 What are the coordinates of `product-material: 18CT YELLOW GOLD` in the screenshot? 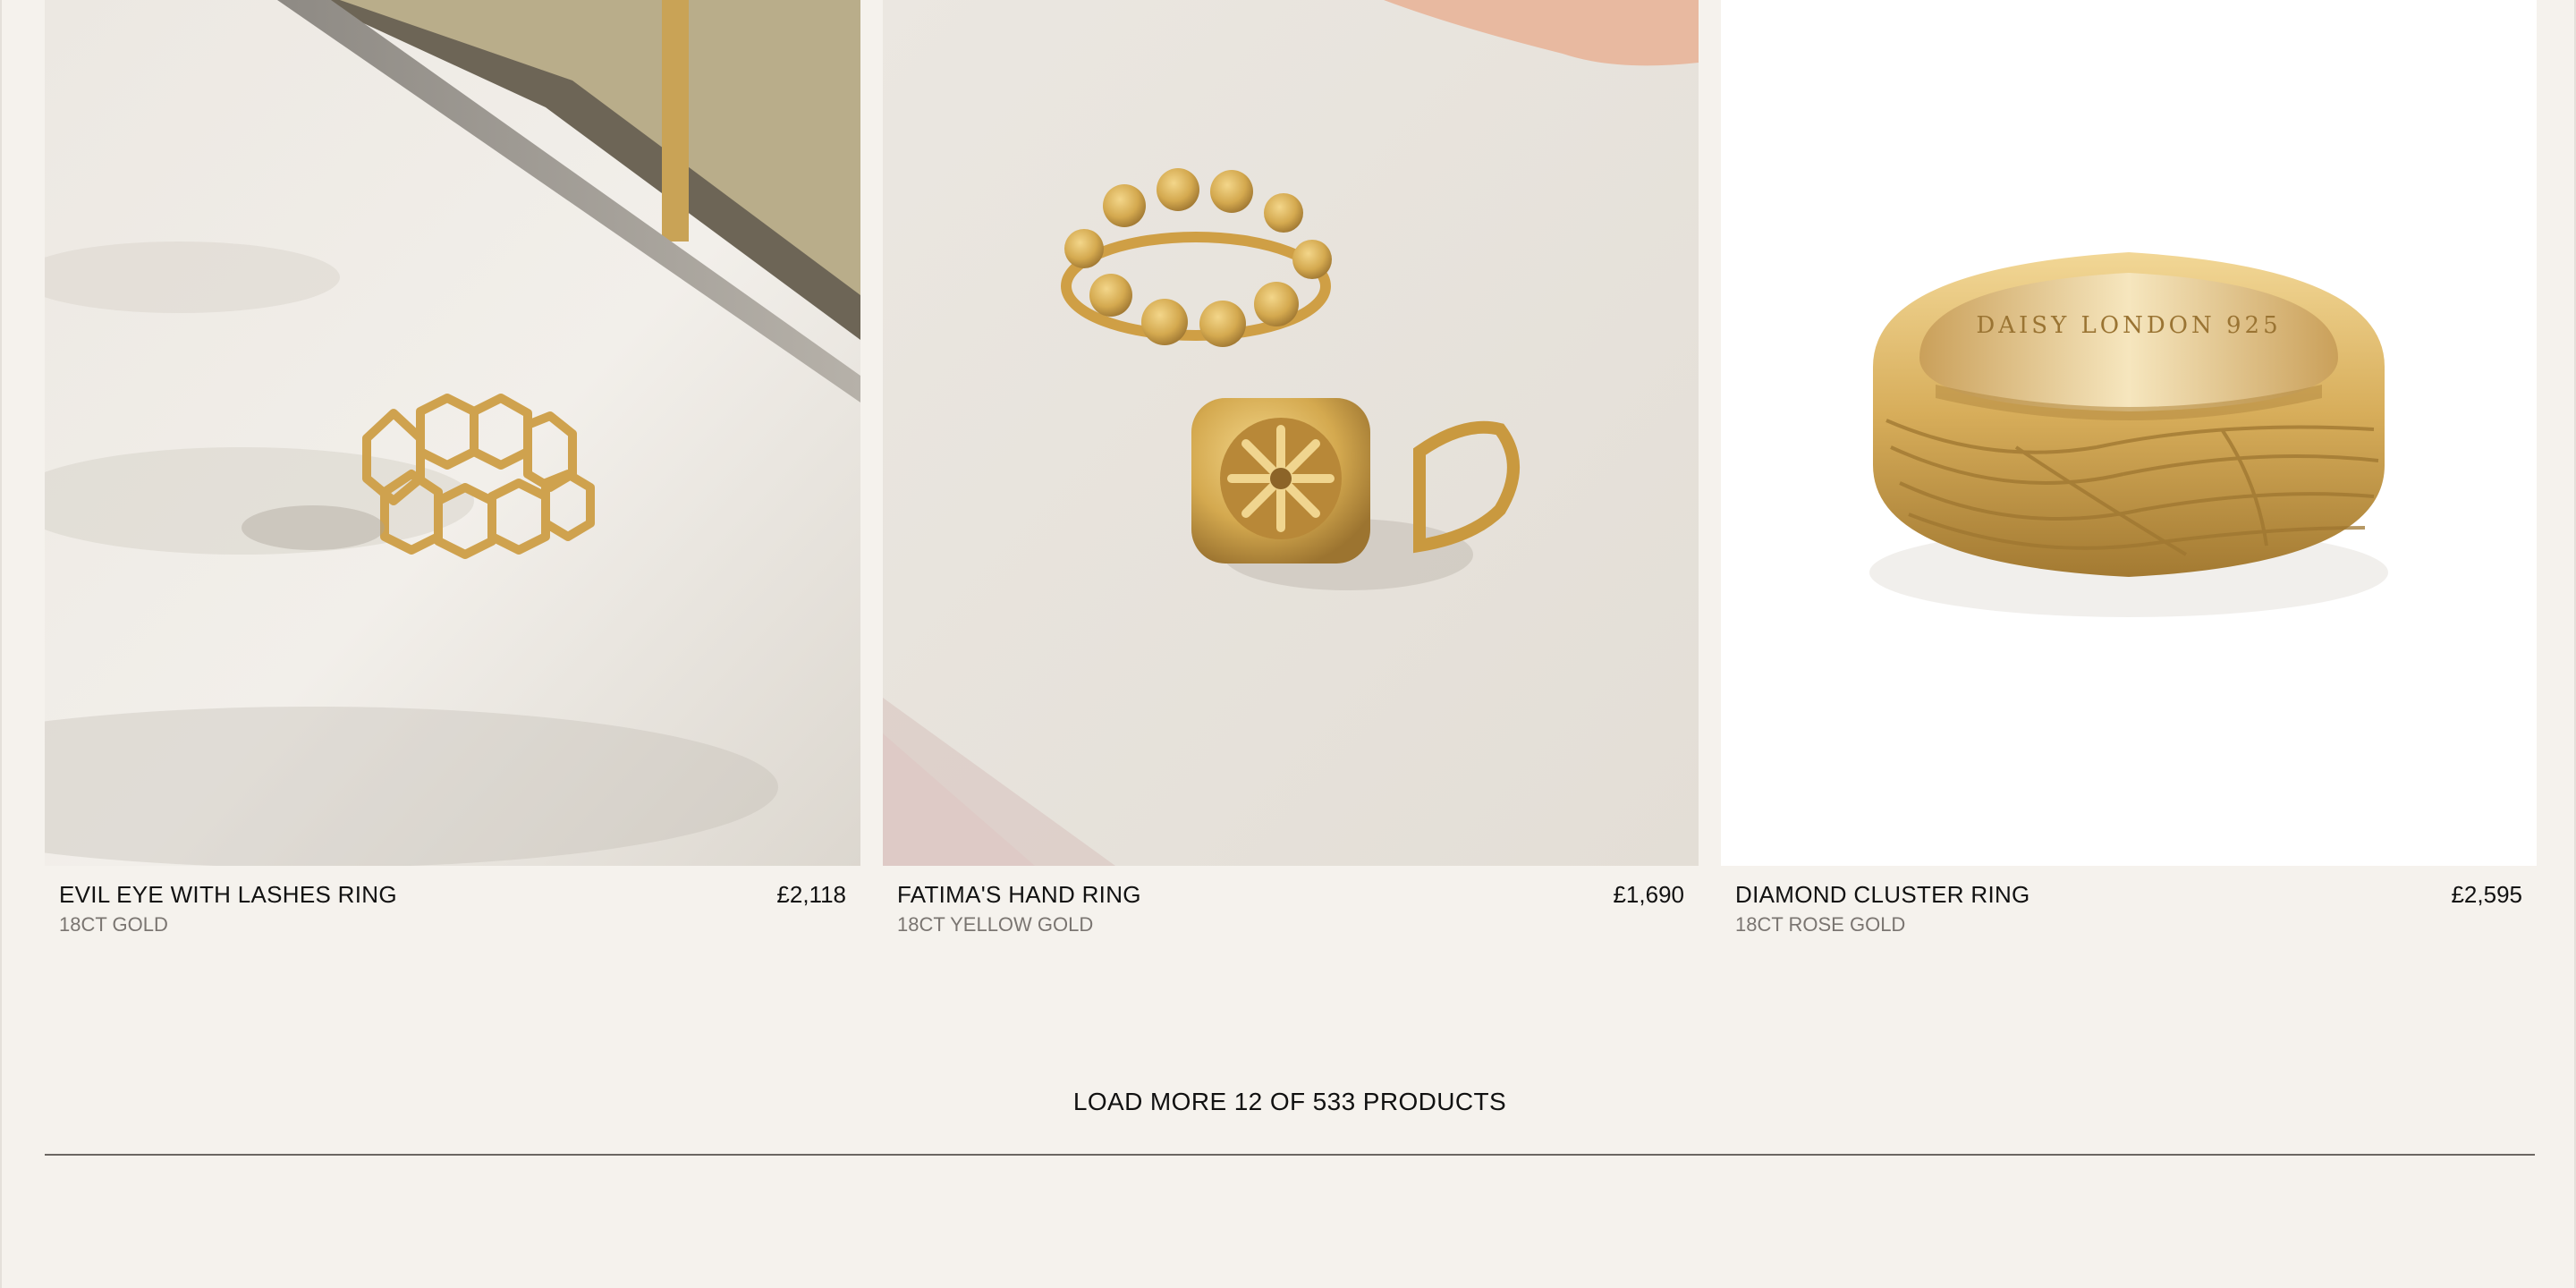 It's located at (995, 924).